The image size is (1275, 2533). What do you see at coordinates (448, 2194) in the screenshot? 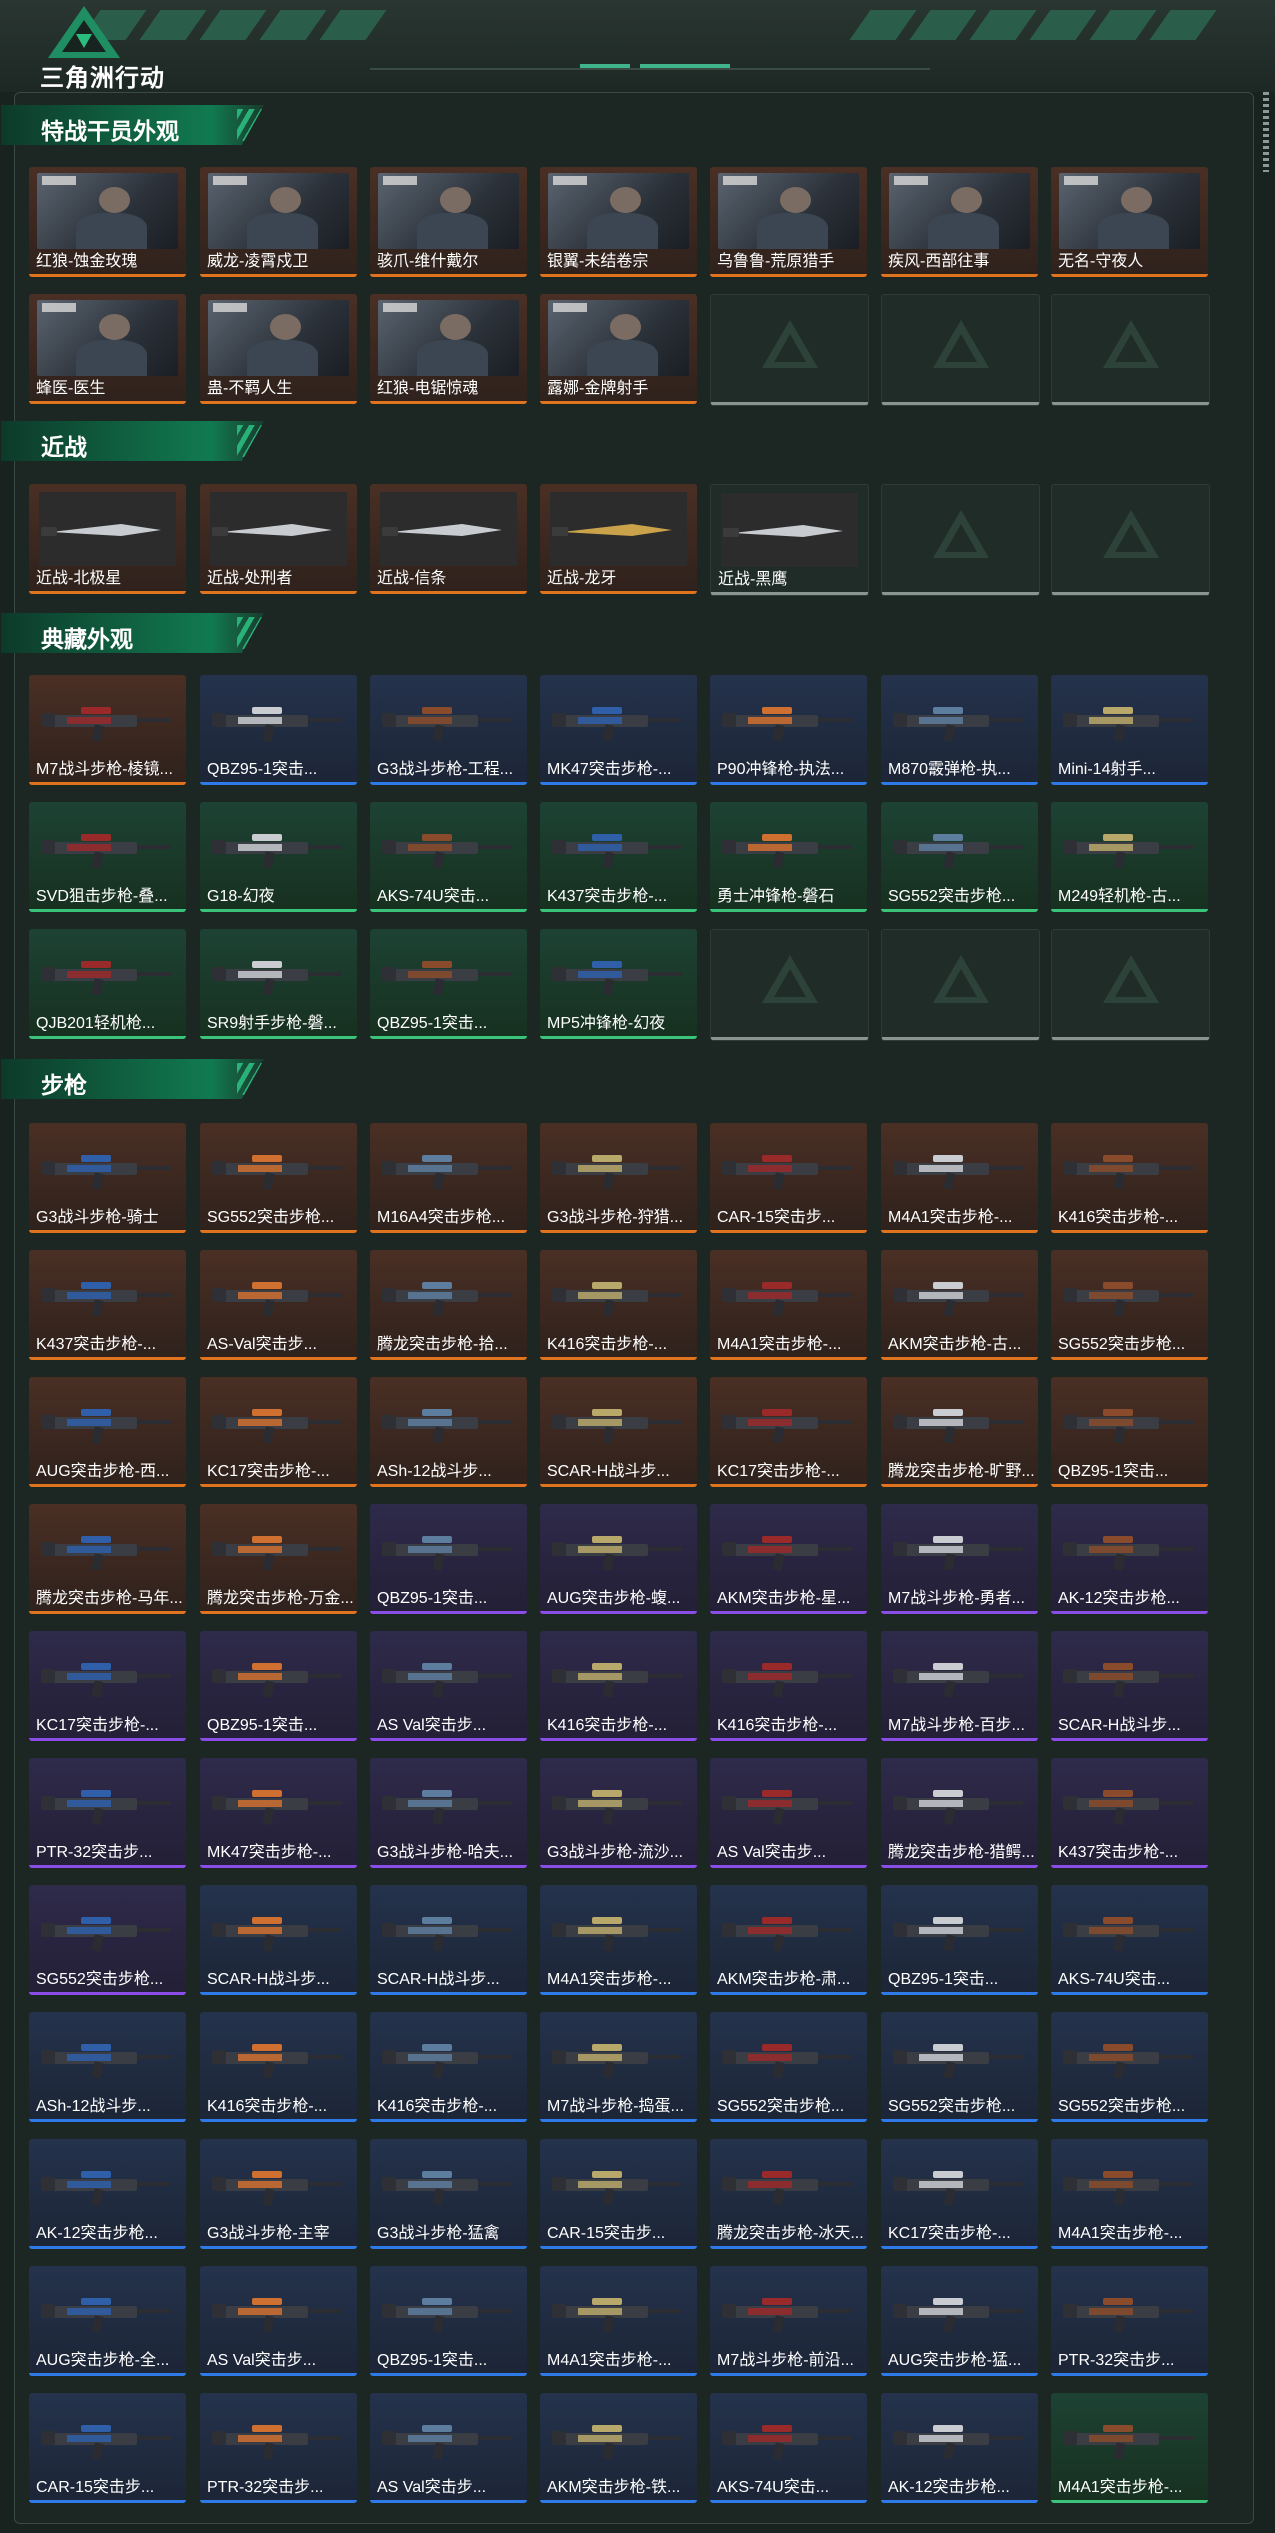
I see `collection-item-card: G3战斗步枪-猛禽` at bounding box center [448, 2194].